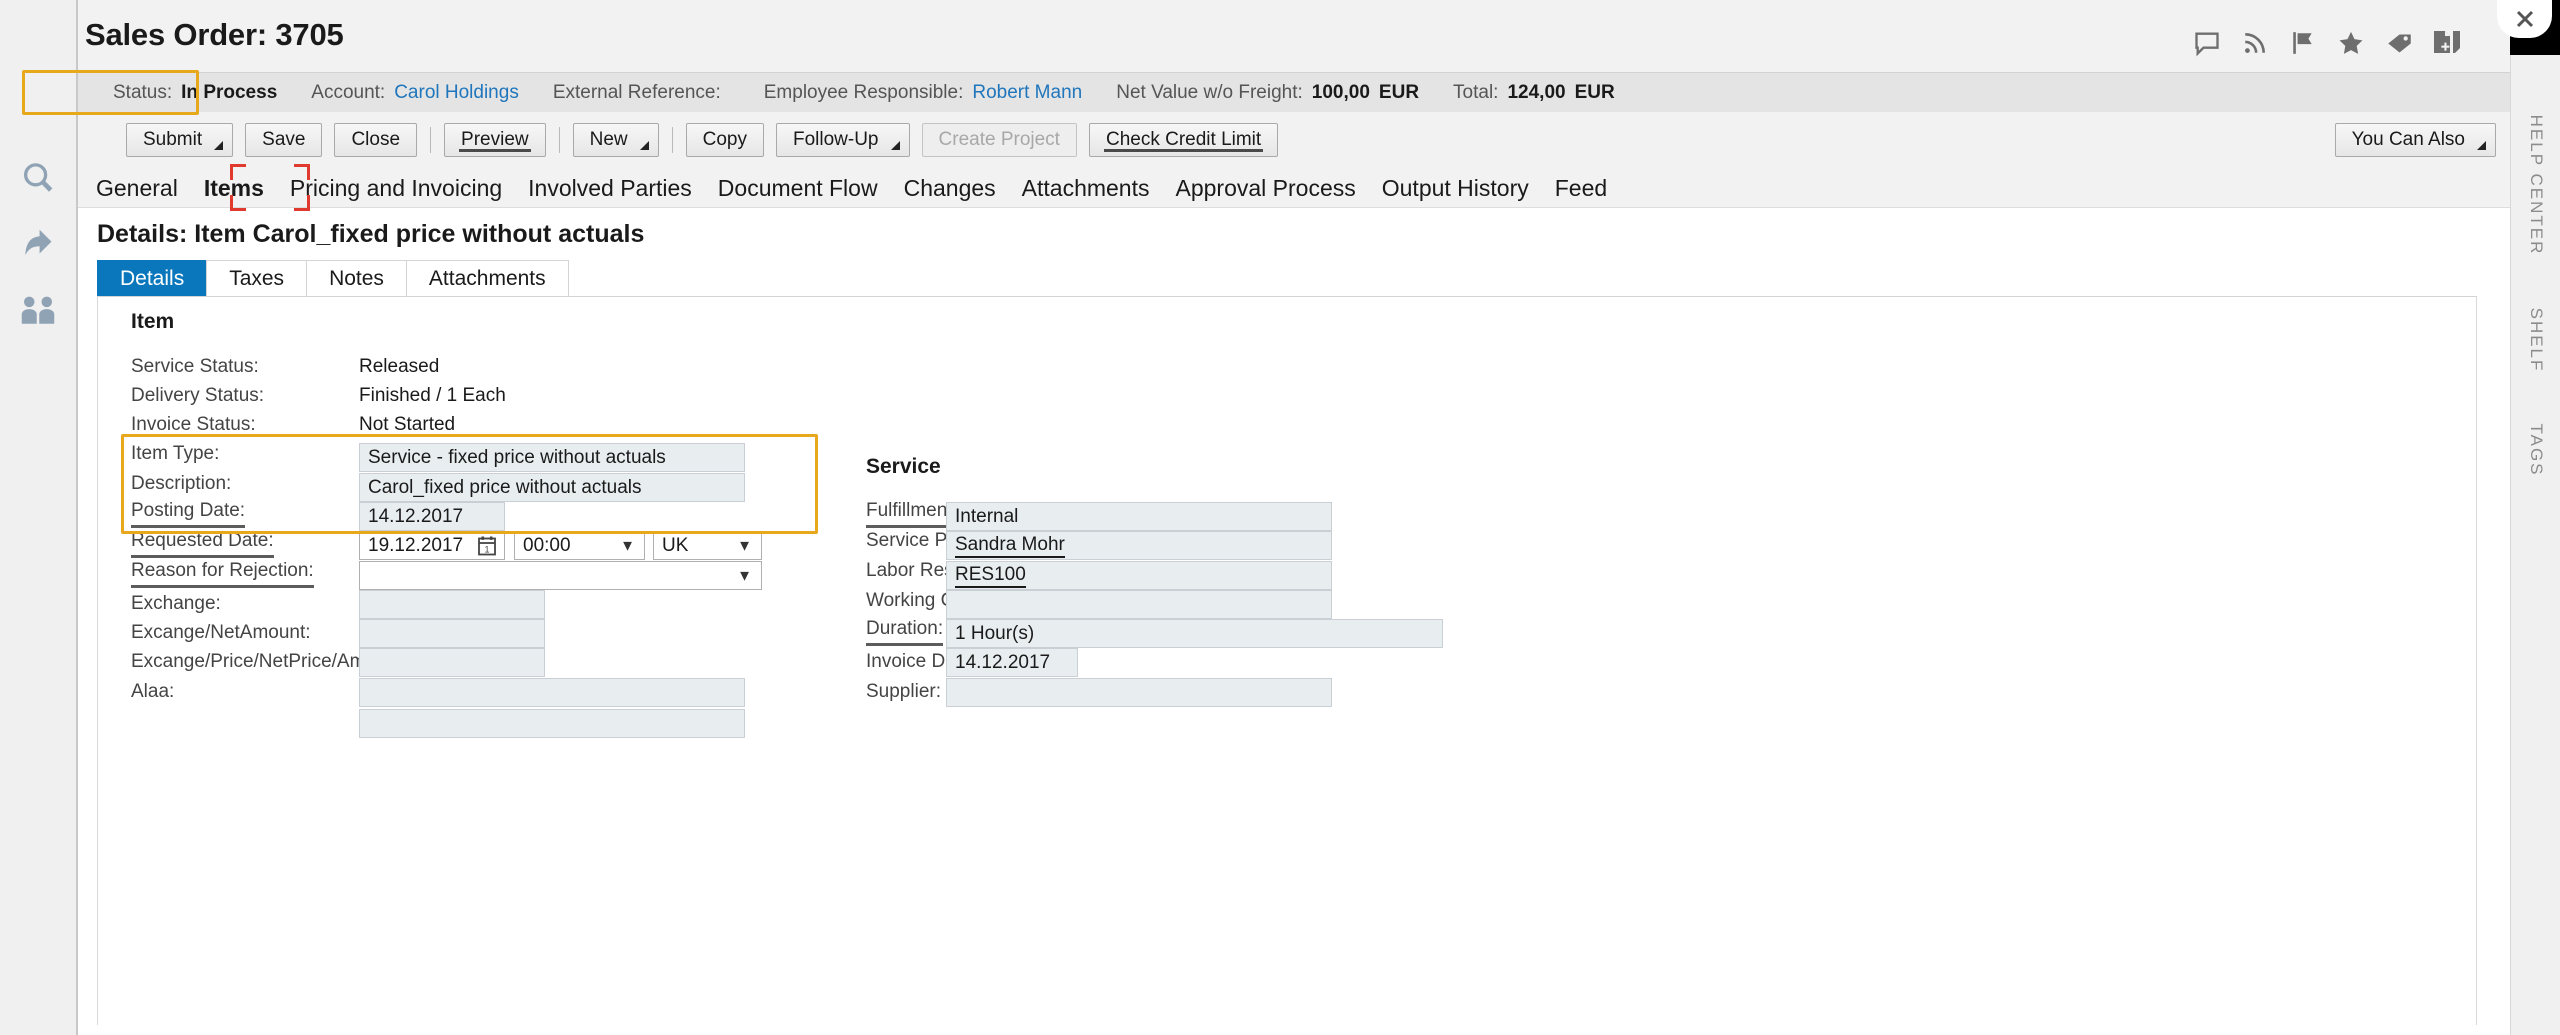 The height and width of the screenshot is (1035, 2560). I want to click on tab-feed: Feed, so click(1581, 192).